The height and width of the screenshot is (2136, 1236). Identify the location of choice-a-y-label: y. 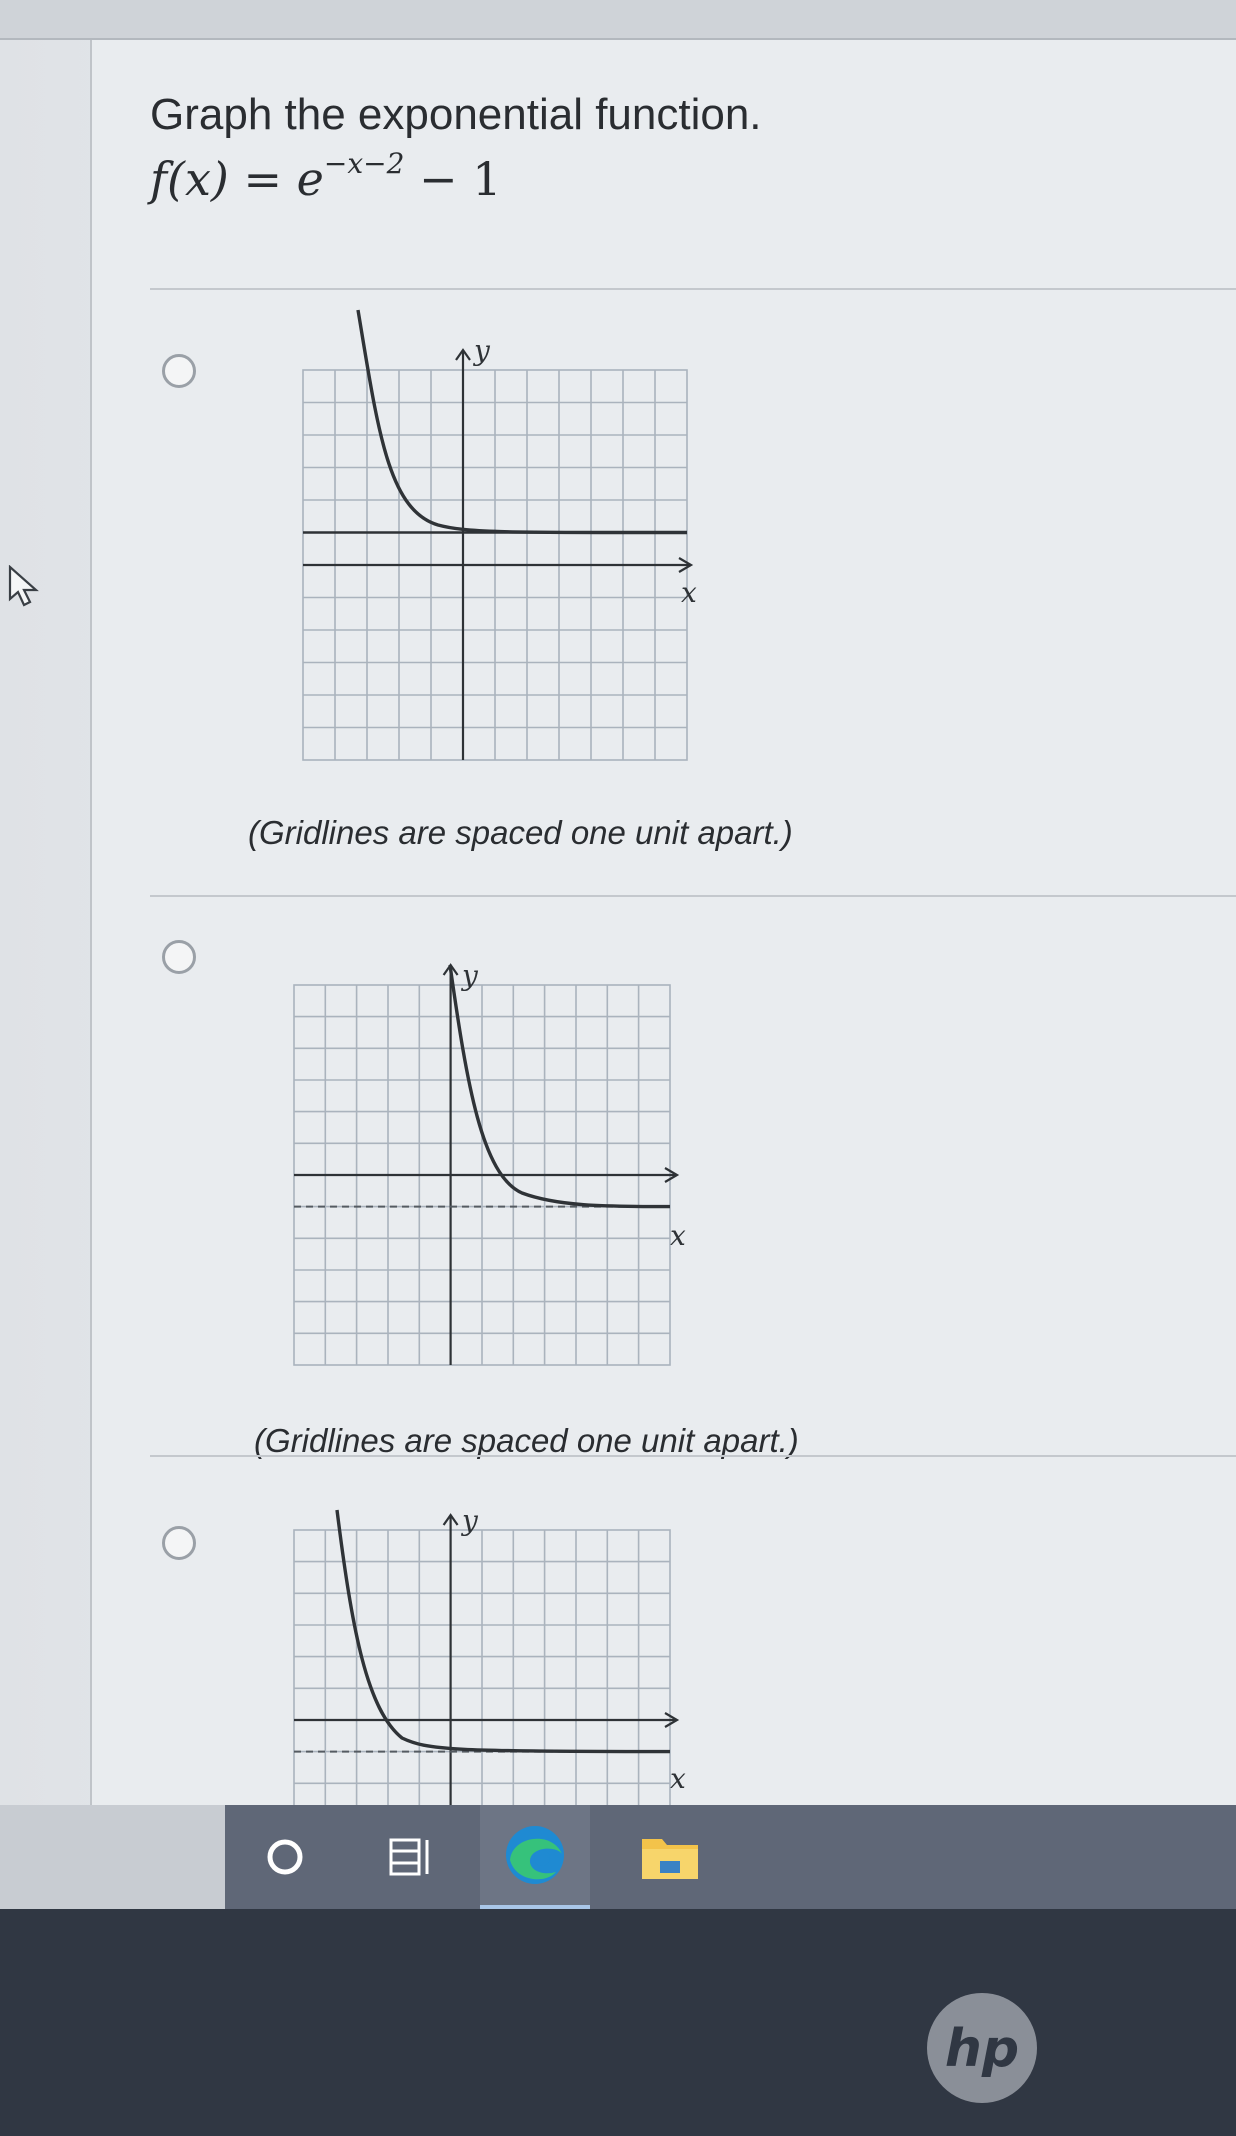
(481, 350).